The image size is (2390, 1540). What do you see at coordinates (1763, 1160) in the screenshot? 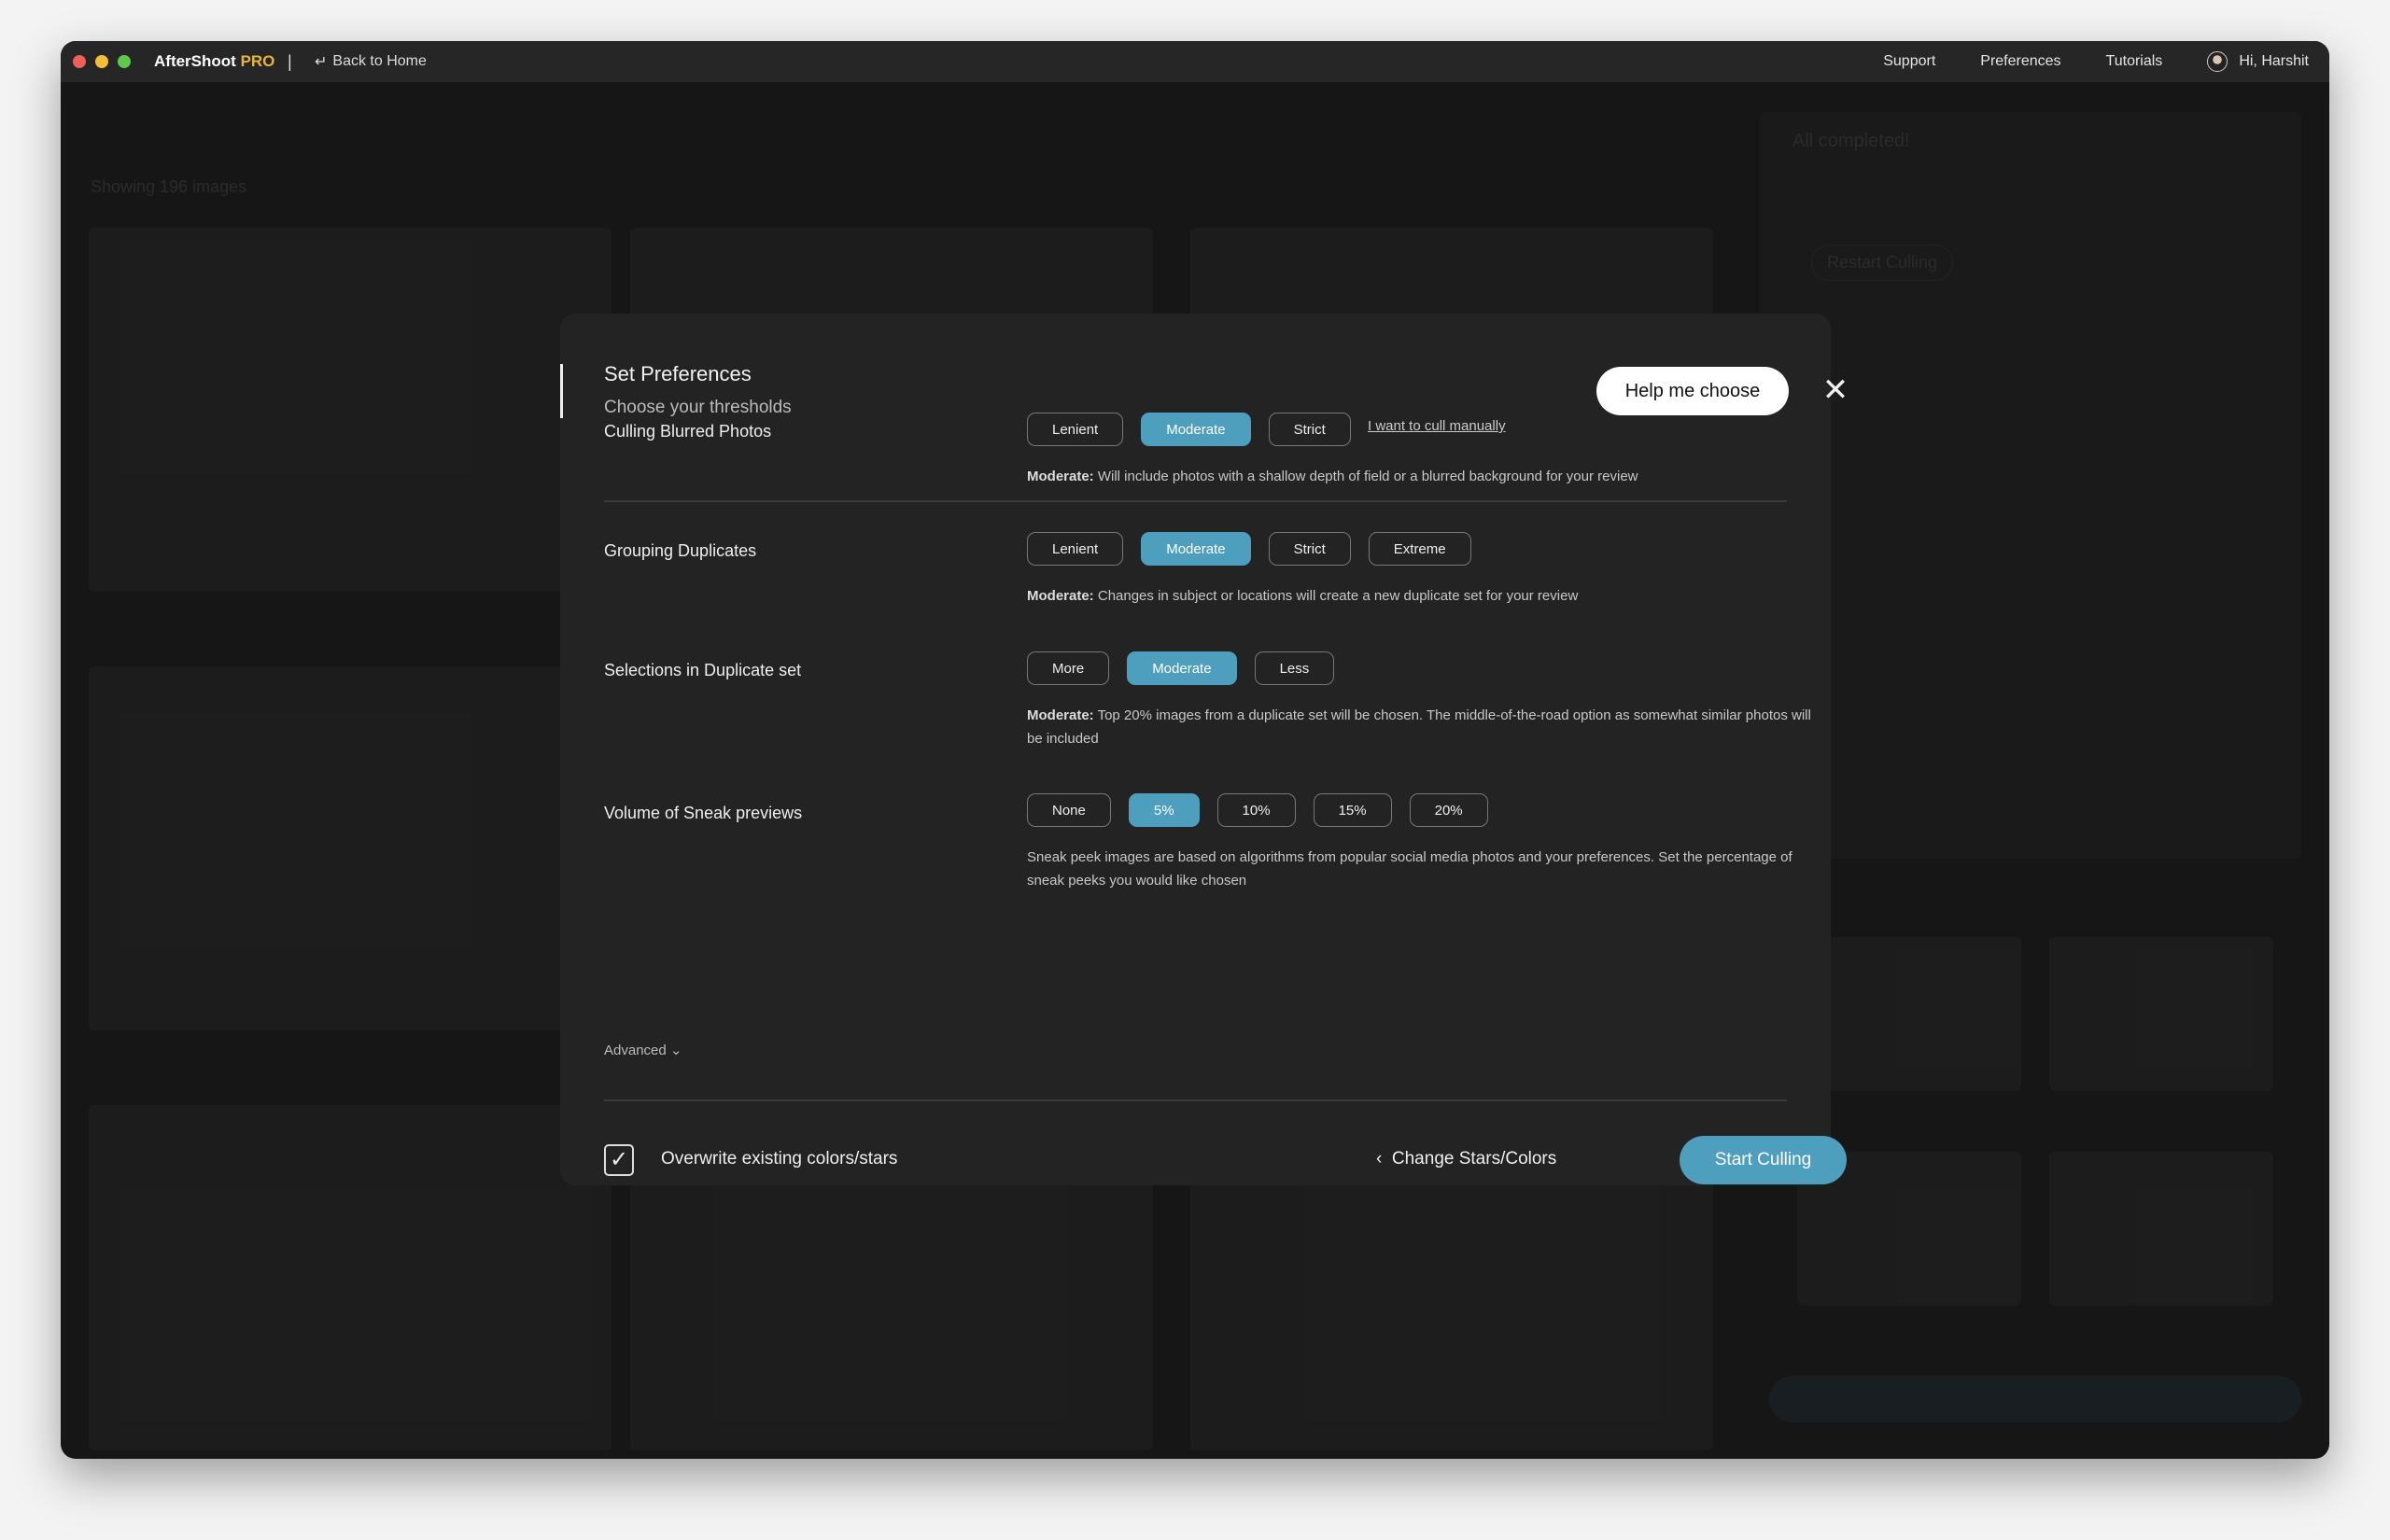
I see `start-culling-button: Start Culling` at bounding box center [1763, 1160].